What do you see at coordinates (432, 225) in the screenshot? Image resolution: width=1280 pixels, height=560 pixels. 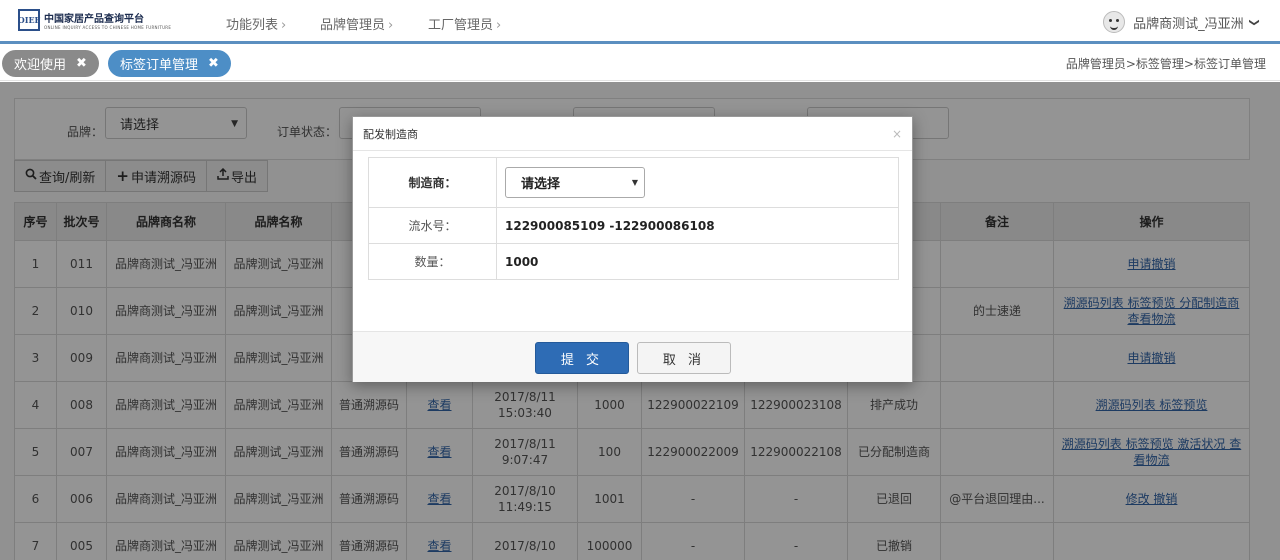 I see `serial-label: 流水号：` at bounding box center [432, 225].